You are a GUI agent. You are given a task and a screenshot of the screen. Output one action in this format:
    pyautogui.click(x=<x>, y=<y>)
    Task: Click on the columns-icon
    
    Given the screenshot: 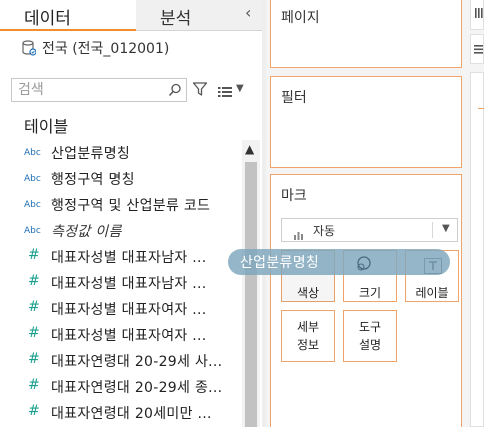 What is the action you would take?
    pyautogui.click(x=479, y=13)
    